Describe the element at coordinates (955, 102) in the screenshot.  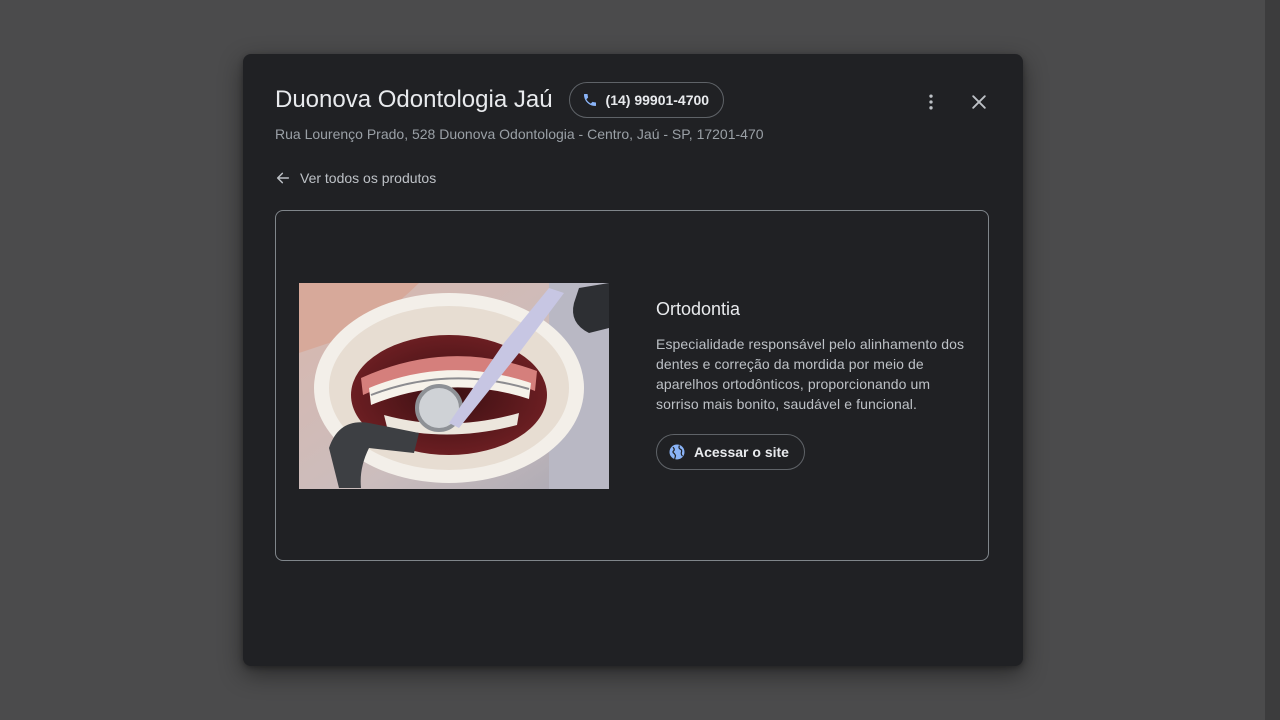
I see `header-actions` at that location.